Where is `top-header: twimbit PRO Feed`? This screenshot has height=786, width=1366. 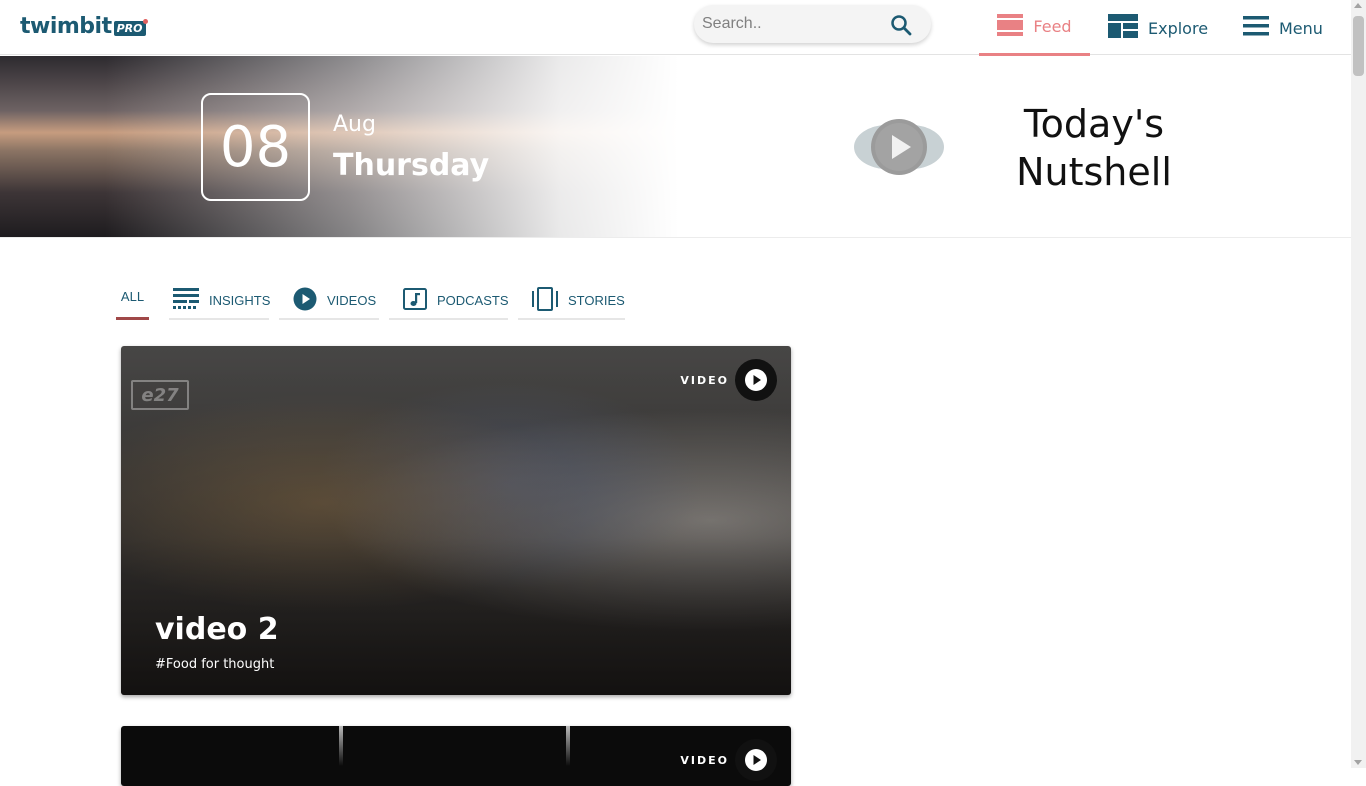
top-header: twimbit PRO Feed is located at coordinates (675, 28).